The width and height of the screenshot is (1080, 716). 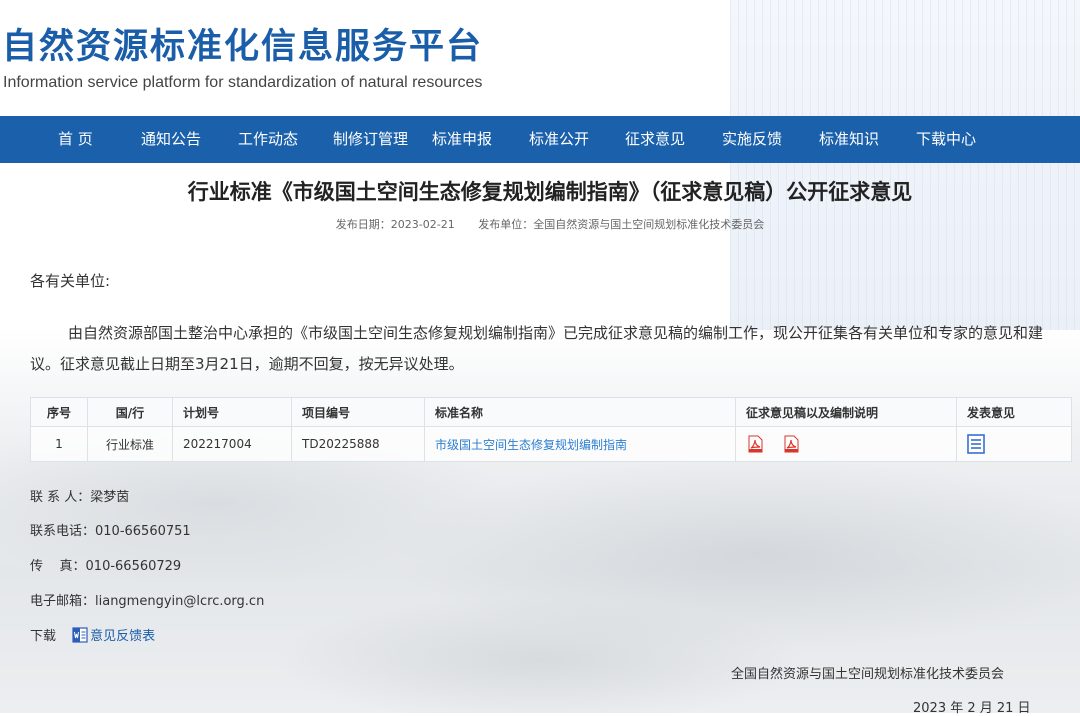 I want to click on row-standard-name: 市级国土空间生态修复规划编制指南, so click(x=580, y=444).